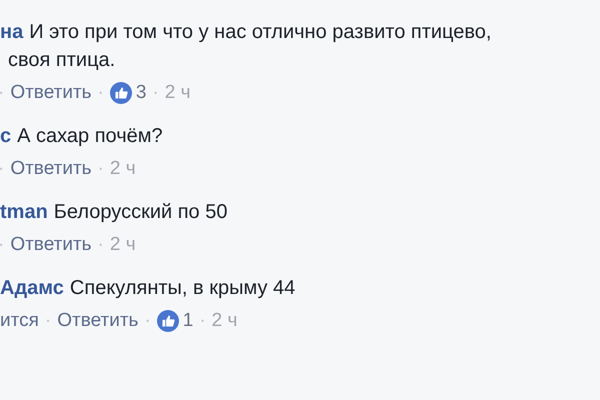 The image size is (600, 400). Describe the element at coordinates (62, 60) in the screenshot. I see `comment-text: своя птица.` at that location.